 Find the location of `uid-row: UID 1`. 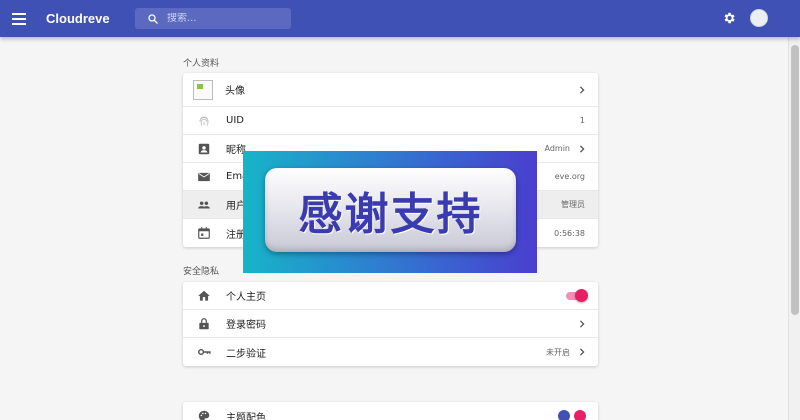

uid-row: UID 1 is located at coordinates (390, 121).